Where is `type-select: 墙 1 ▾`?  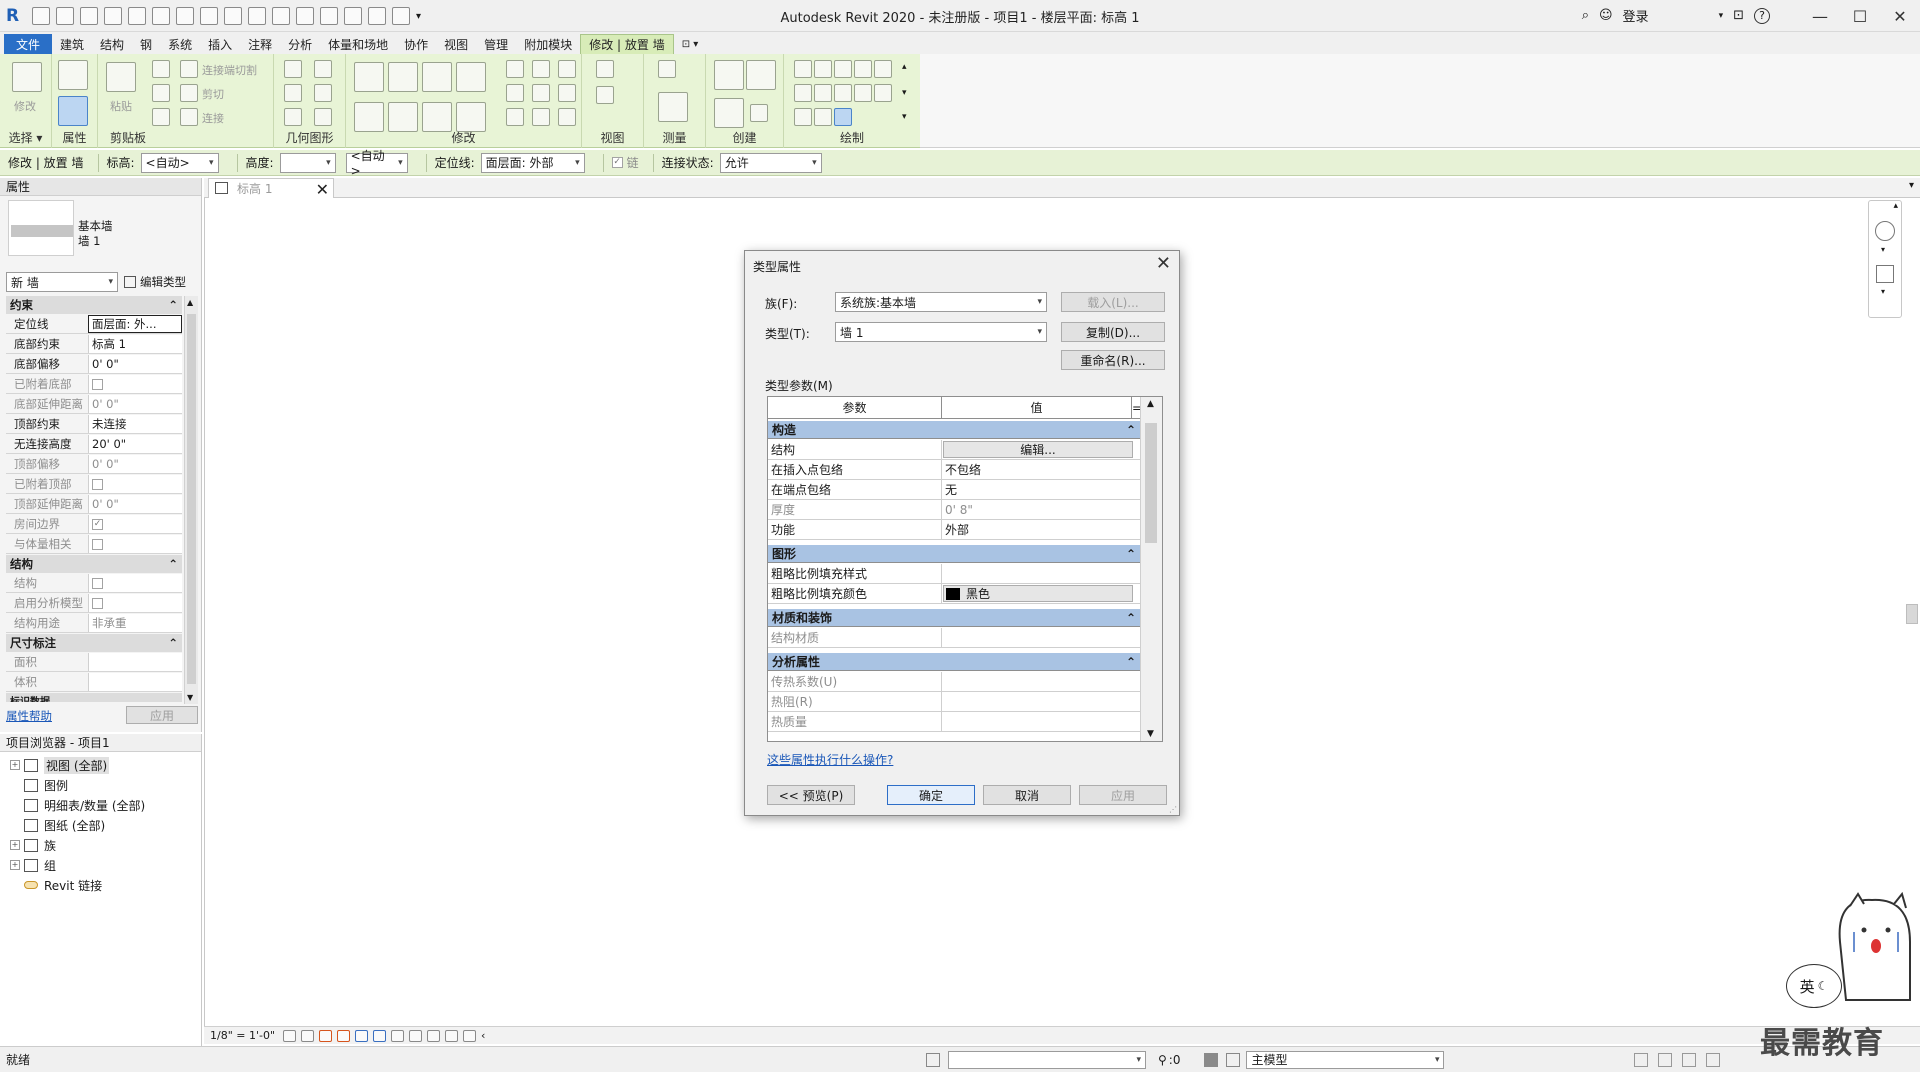 type-select: 墙 1 ▾ is located at coordinates (941, 332).